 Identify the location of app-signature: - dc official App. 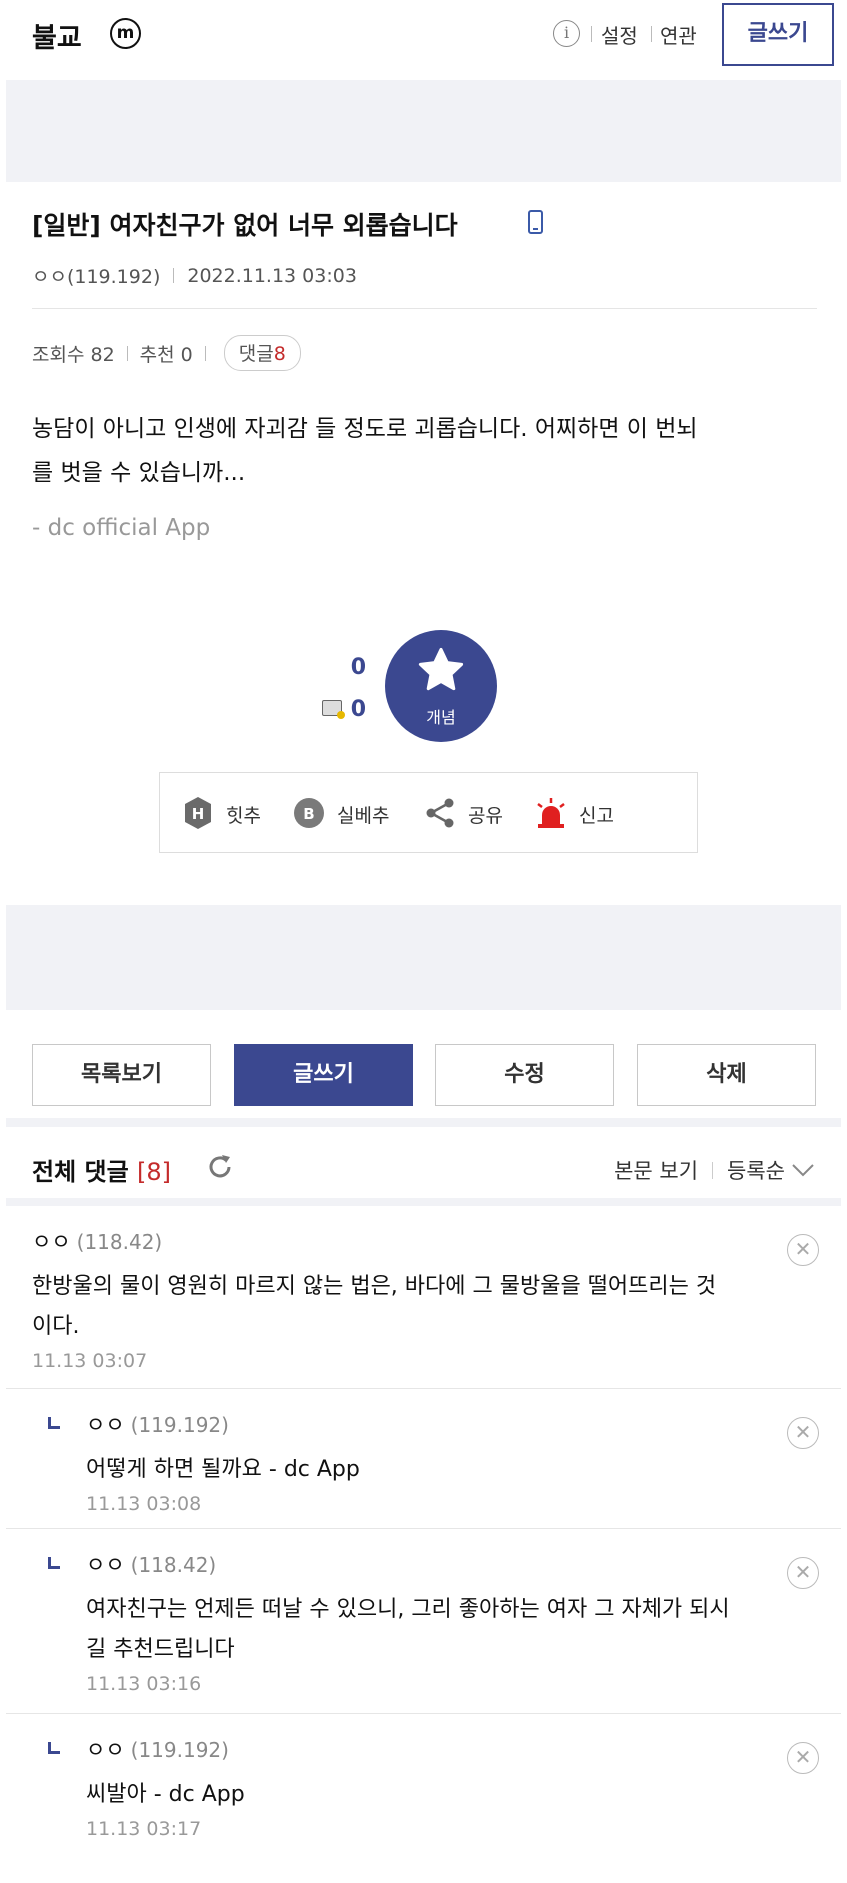
(121, 528).